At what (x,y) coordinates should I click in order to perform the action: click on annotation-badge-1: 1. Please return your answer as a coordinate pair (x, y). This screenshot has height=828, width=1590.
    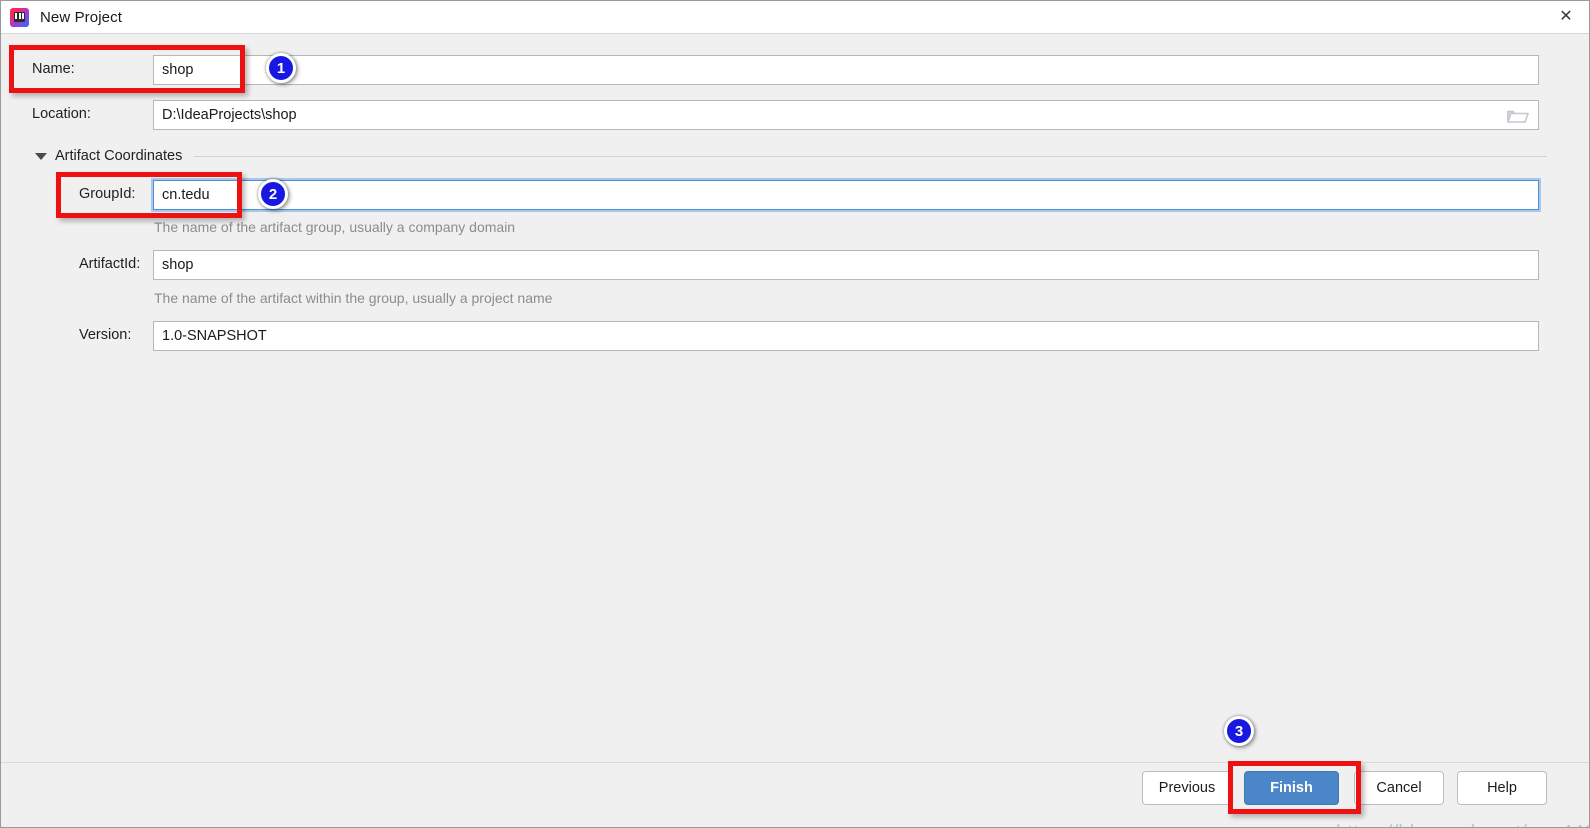
    Looking at the image, I should click on (281, 68).